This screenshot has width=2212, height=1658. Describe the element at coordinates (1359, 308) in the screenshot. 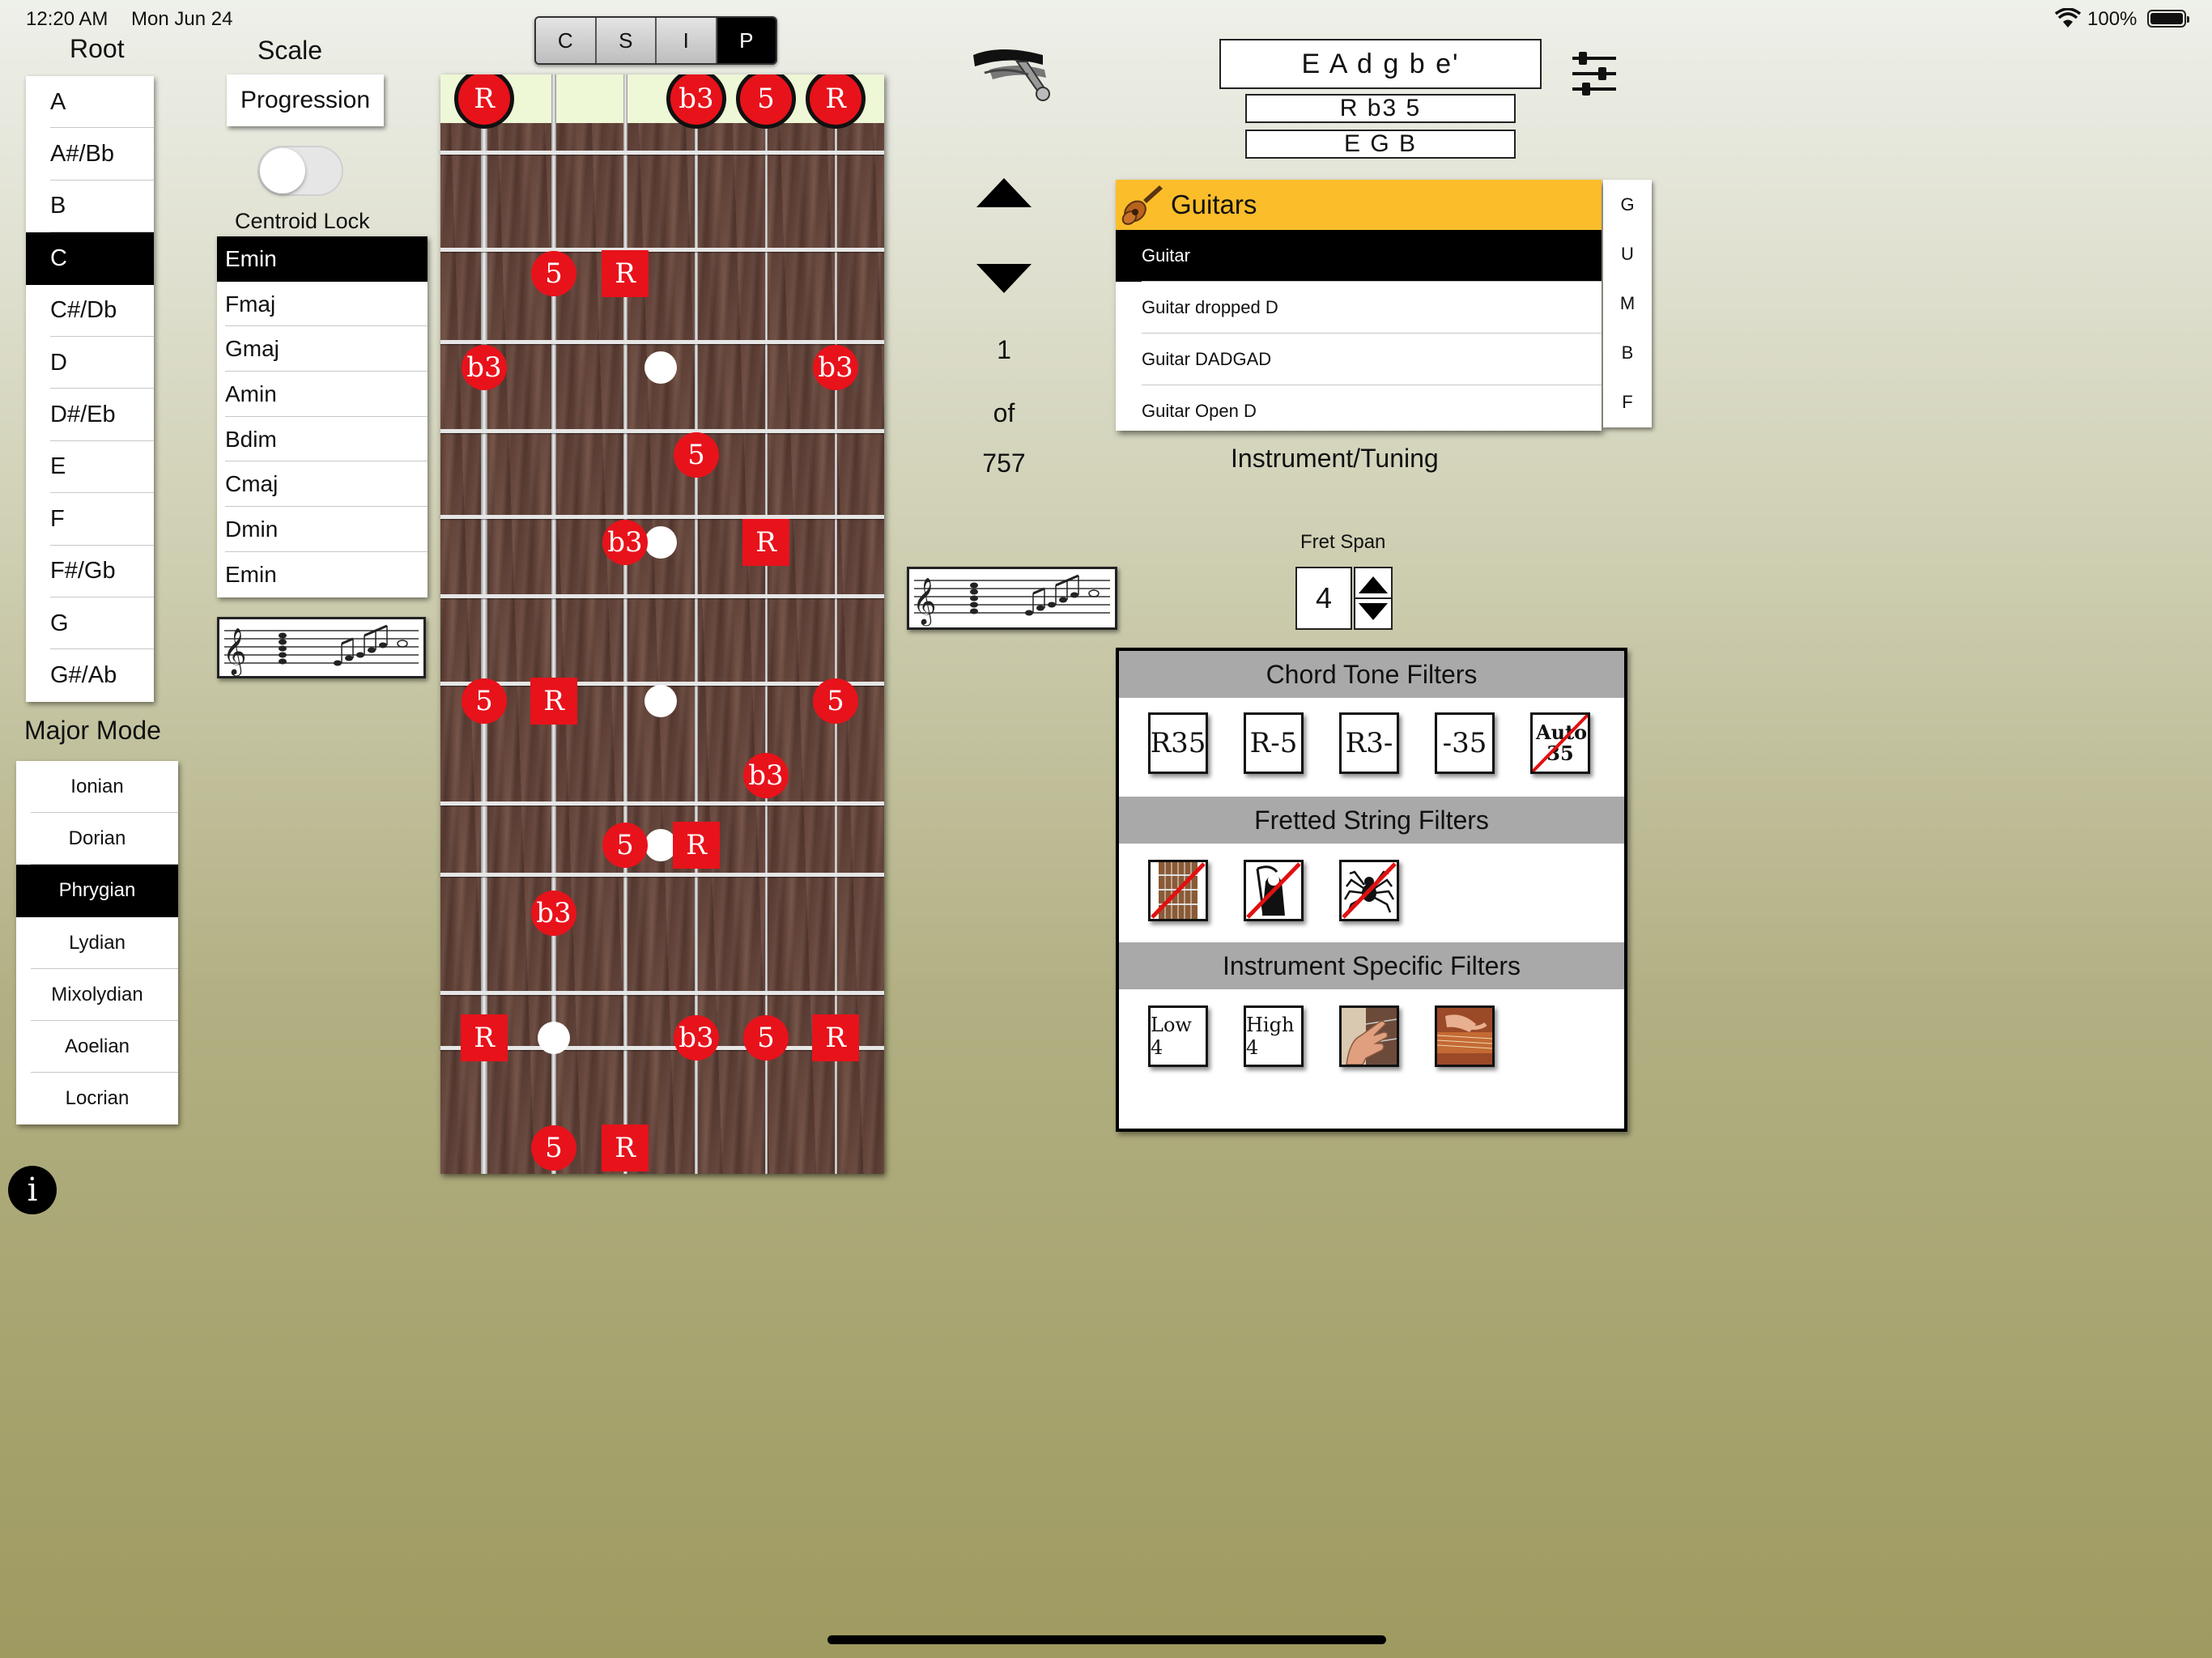

I see `instrument-list-item: Guitar dropped D` at that location.